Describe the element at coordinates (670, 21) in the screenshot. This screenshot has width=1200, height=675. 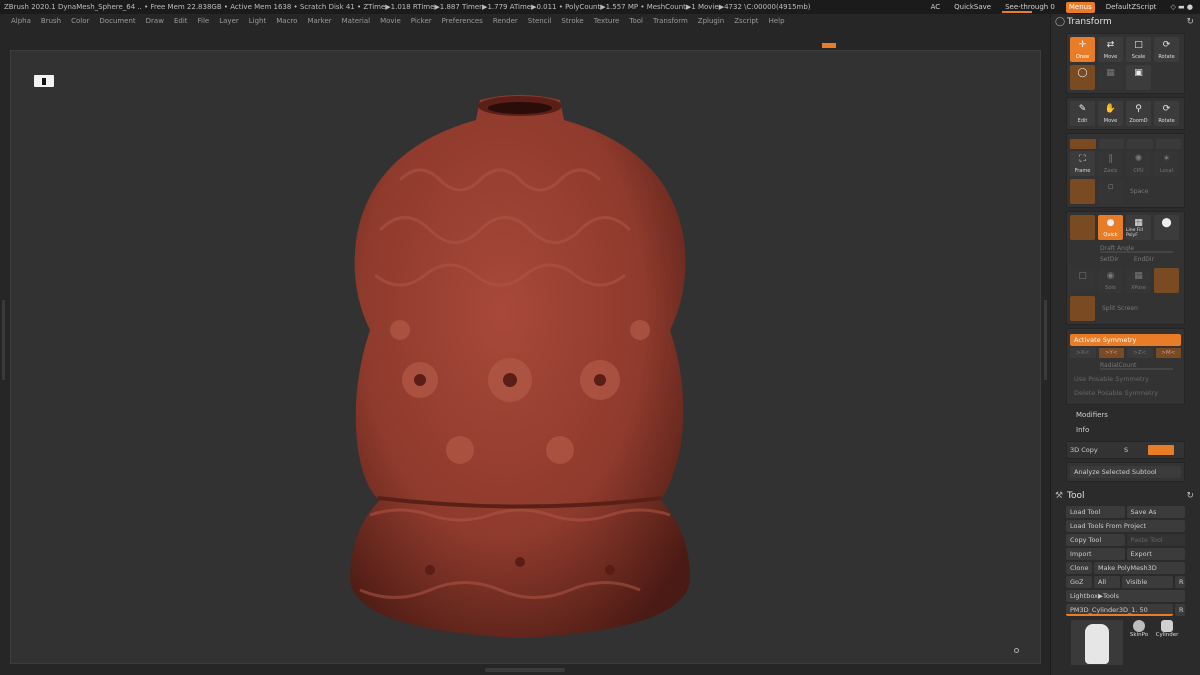
I see `menu-transform: Transform` at that location.